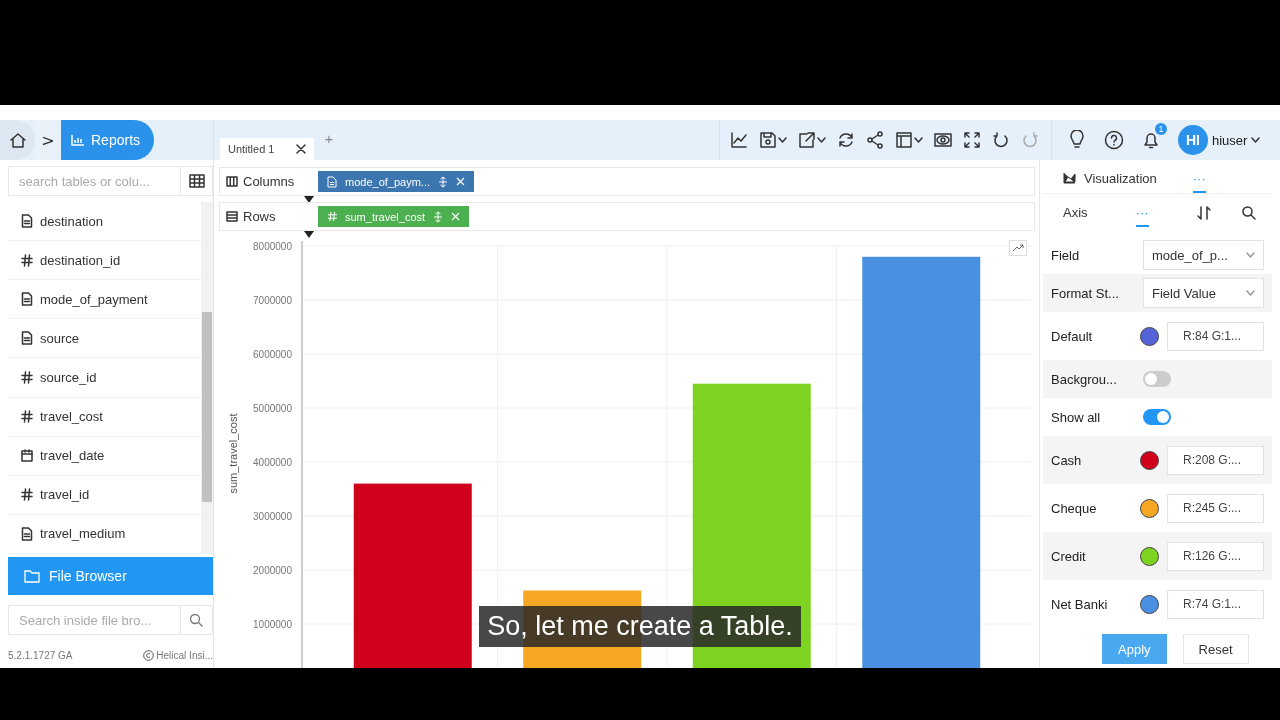 This screenshot has width=1280, height=720. Describe the element at coordinates (1203, 293) in the screenshot. I see `dropdown: Field Value` at that location.